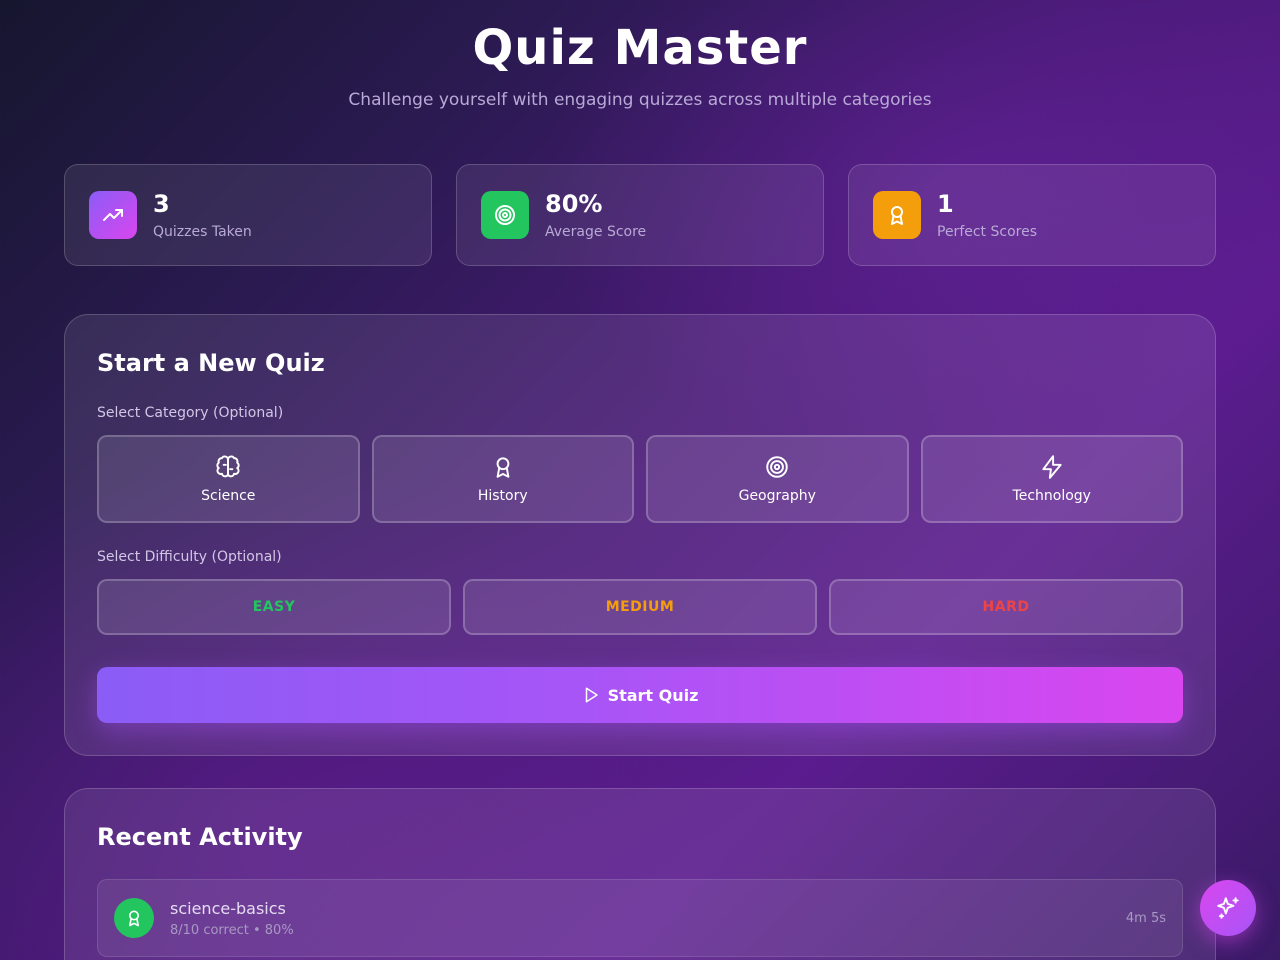 Image resolution: width=1280 pixels, height=960 pixels. What do you see at coordinates (502, 496) in the screenshot?
I see `category-label-text: History` at bounding box center [502, 496].